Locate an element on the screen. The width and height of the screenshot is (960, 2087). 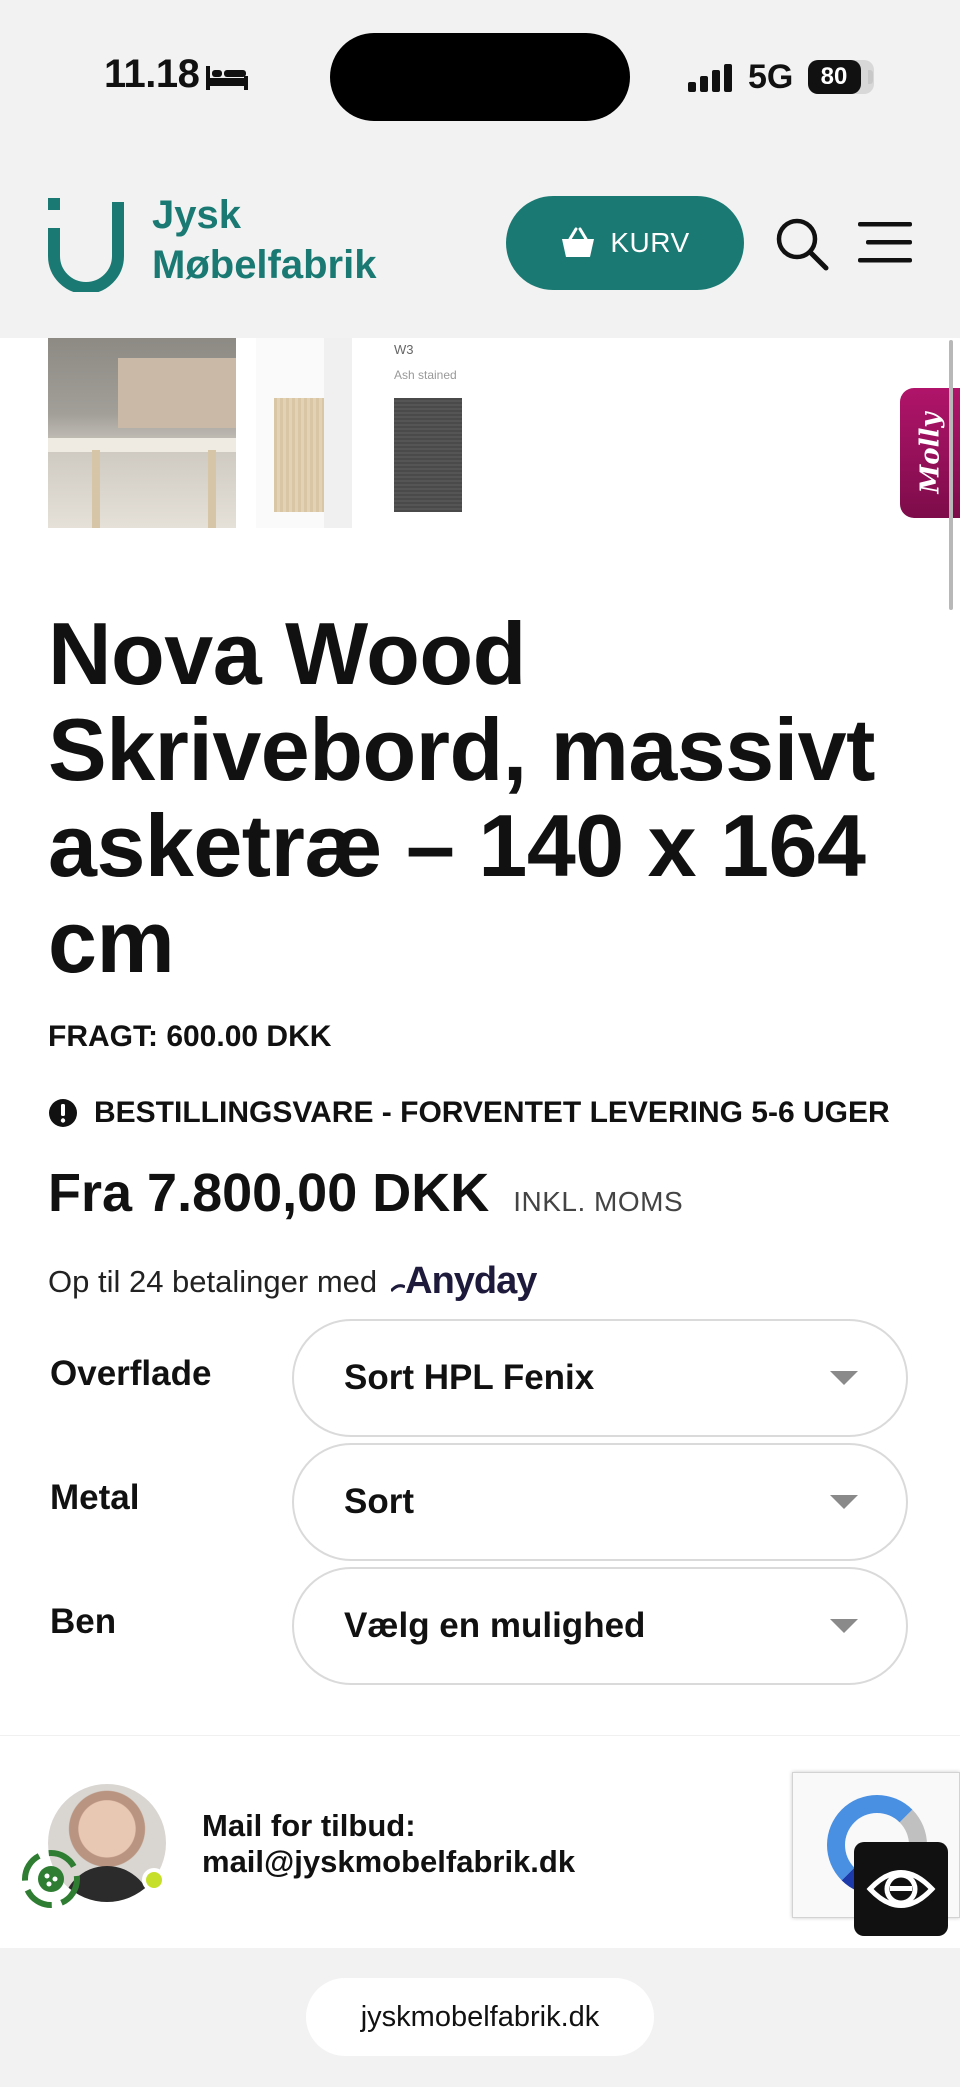
battery-icon: 80 is located at coordinates (841, 77).